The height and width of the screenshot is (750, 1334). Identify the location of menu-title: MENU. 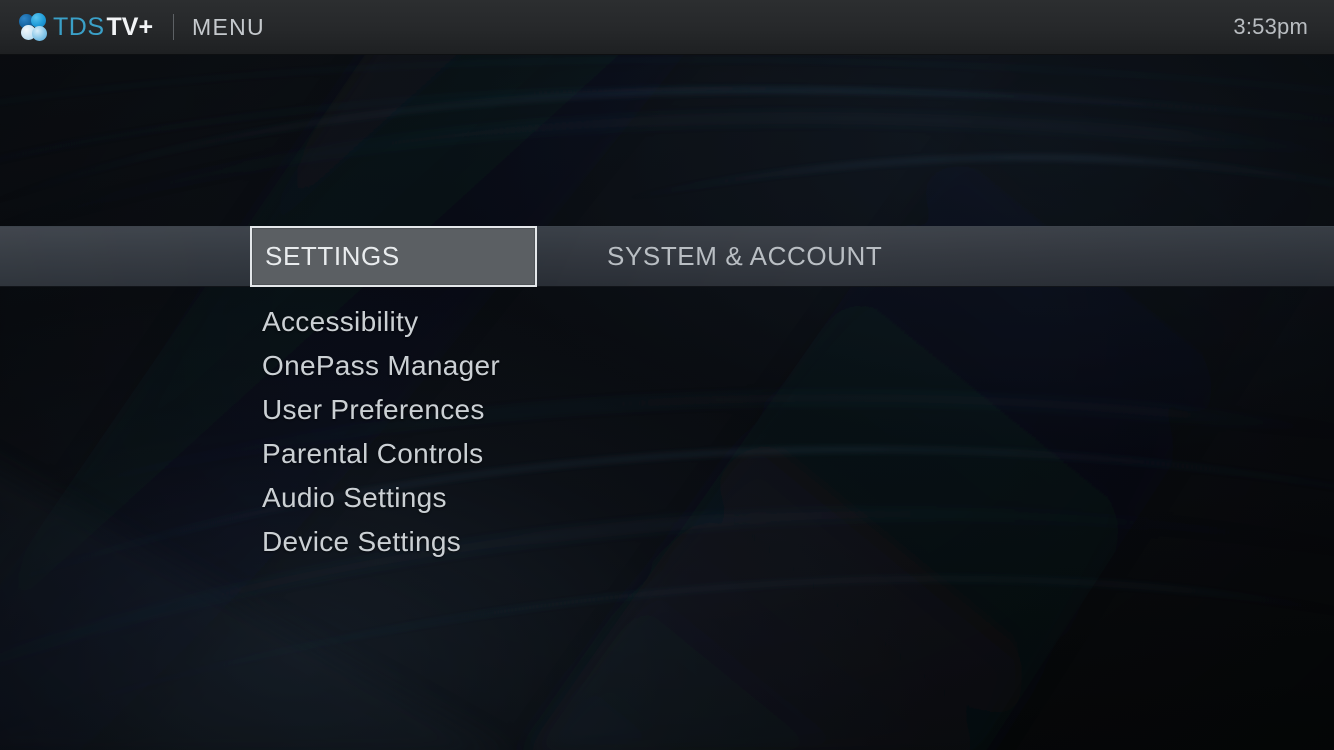
(228, 26).